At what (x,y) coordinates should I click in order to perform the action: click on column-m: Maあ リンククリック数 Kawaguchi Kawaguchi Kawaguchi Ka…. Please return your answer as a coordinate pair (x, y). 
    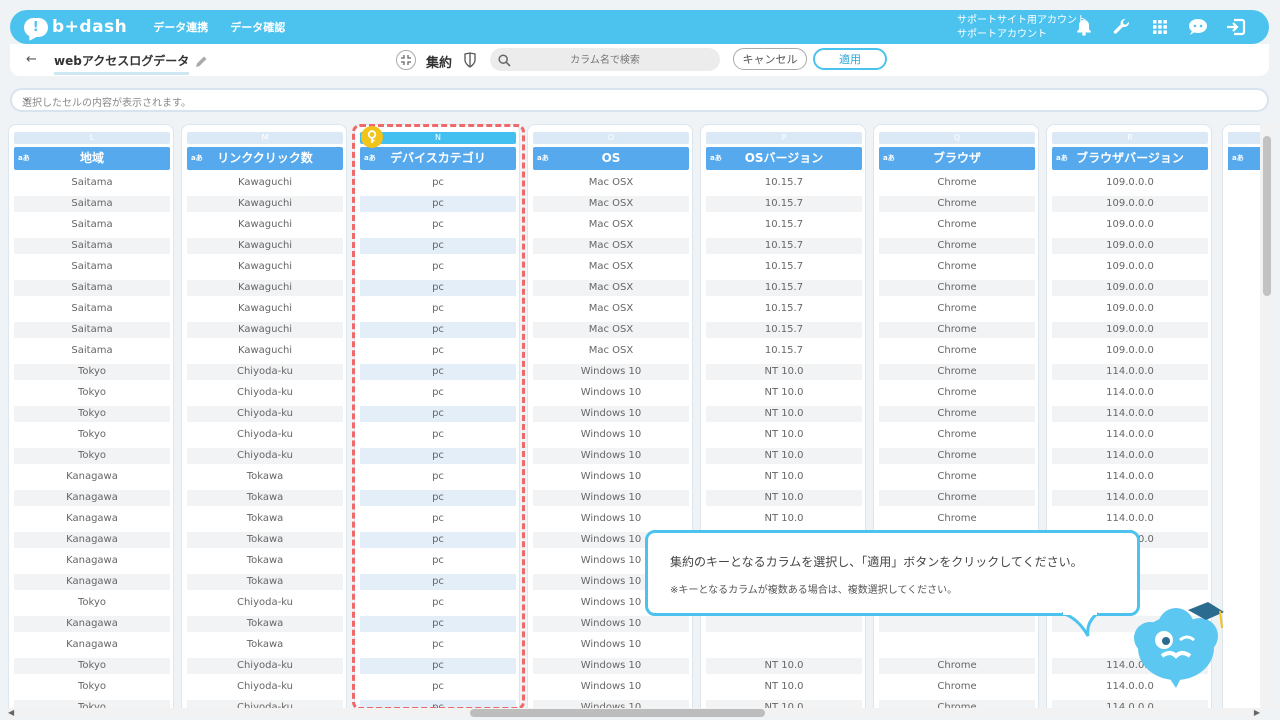
    Looking at the image, I should click on (264, 416).